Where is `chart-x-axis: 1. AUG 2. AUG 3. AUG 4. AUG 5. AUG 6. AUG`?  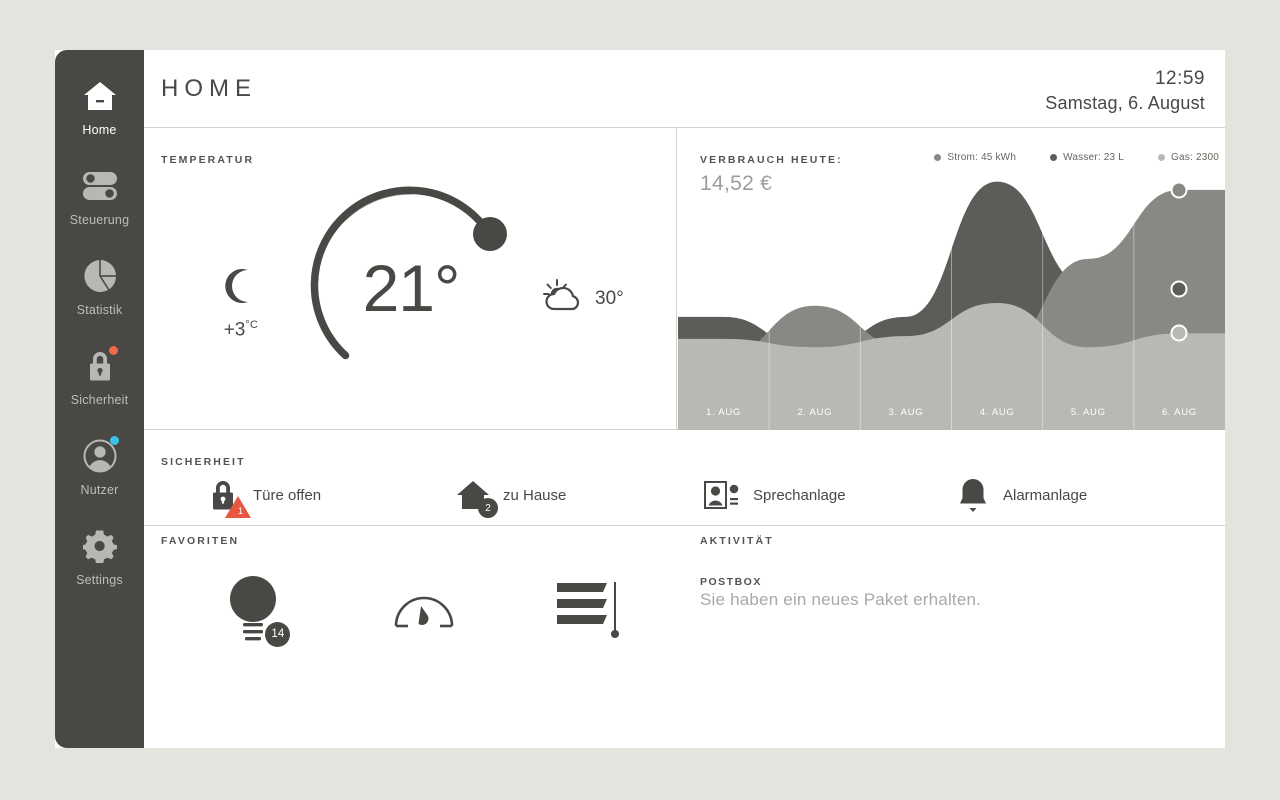
chart-x-axis: 1. AUG 2. AUG 3. AUG 4. AUG 5. AUG 6. AUG is located at coordinates (951, 414).